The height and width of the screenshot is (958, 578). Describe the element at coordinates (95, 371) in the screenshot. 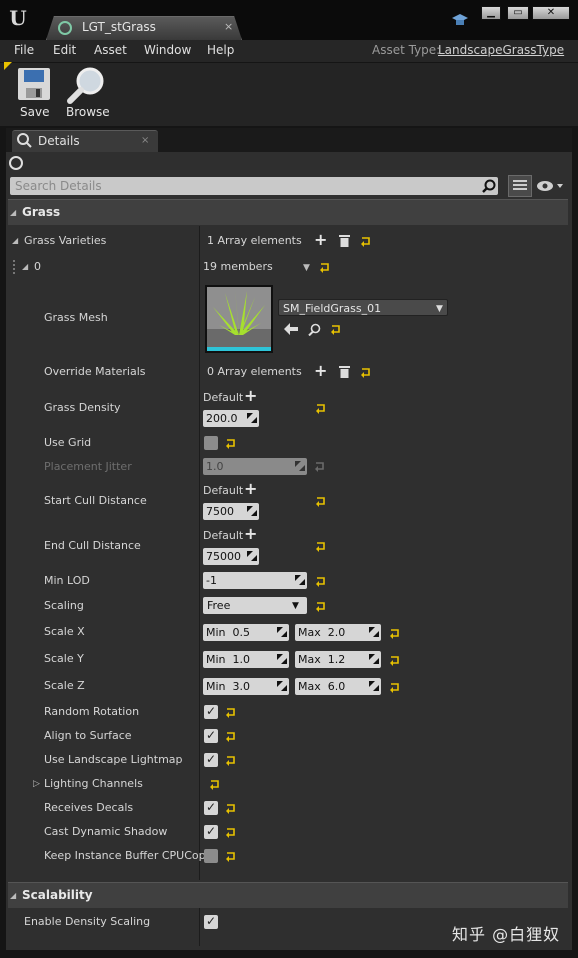

I see `override-materials-label: Override Materials` at that location.